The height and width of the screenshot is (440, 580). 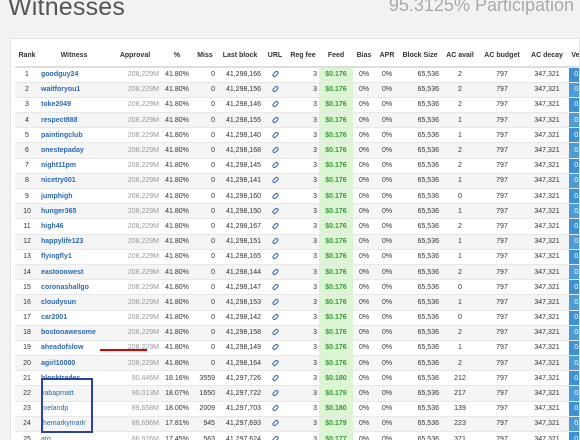 What do you see at coordinates (52, 226) in the screenshot?
I see `witness-name-link: high46` at bounding box center [52, 226].